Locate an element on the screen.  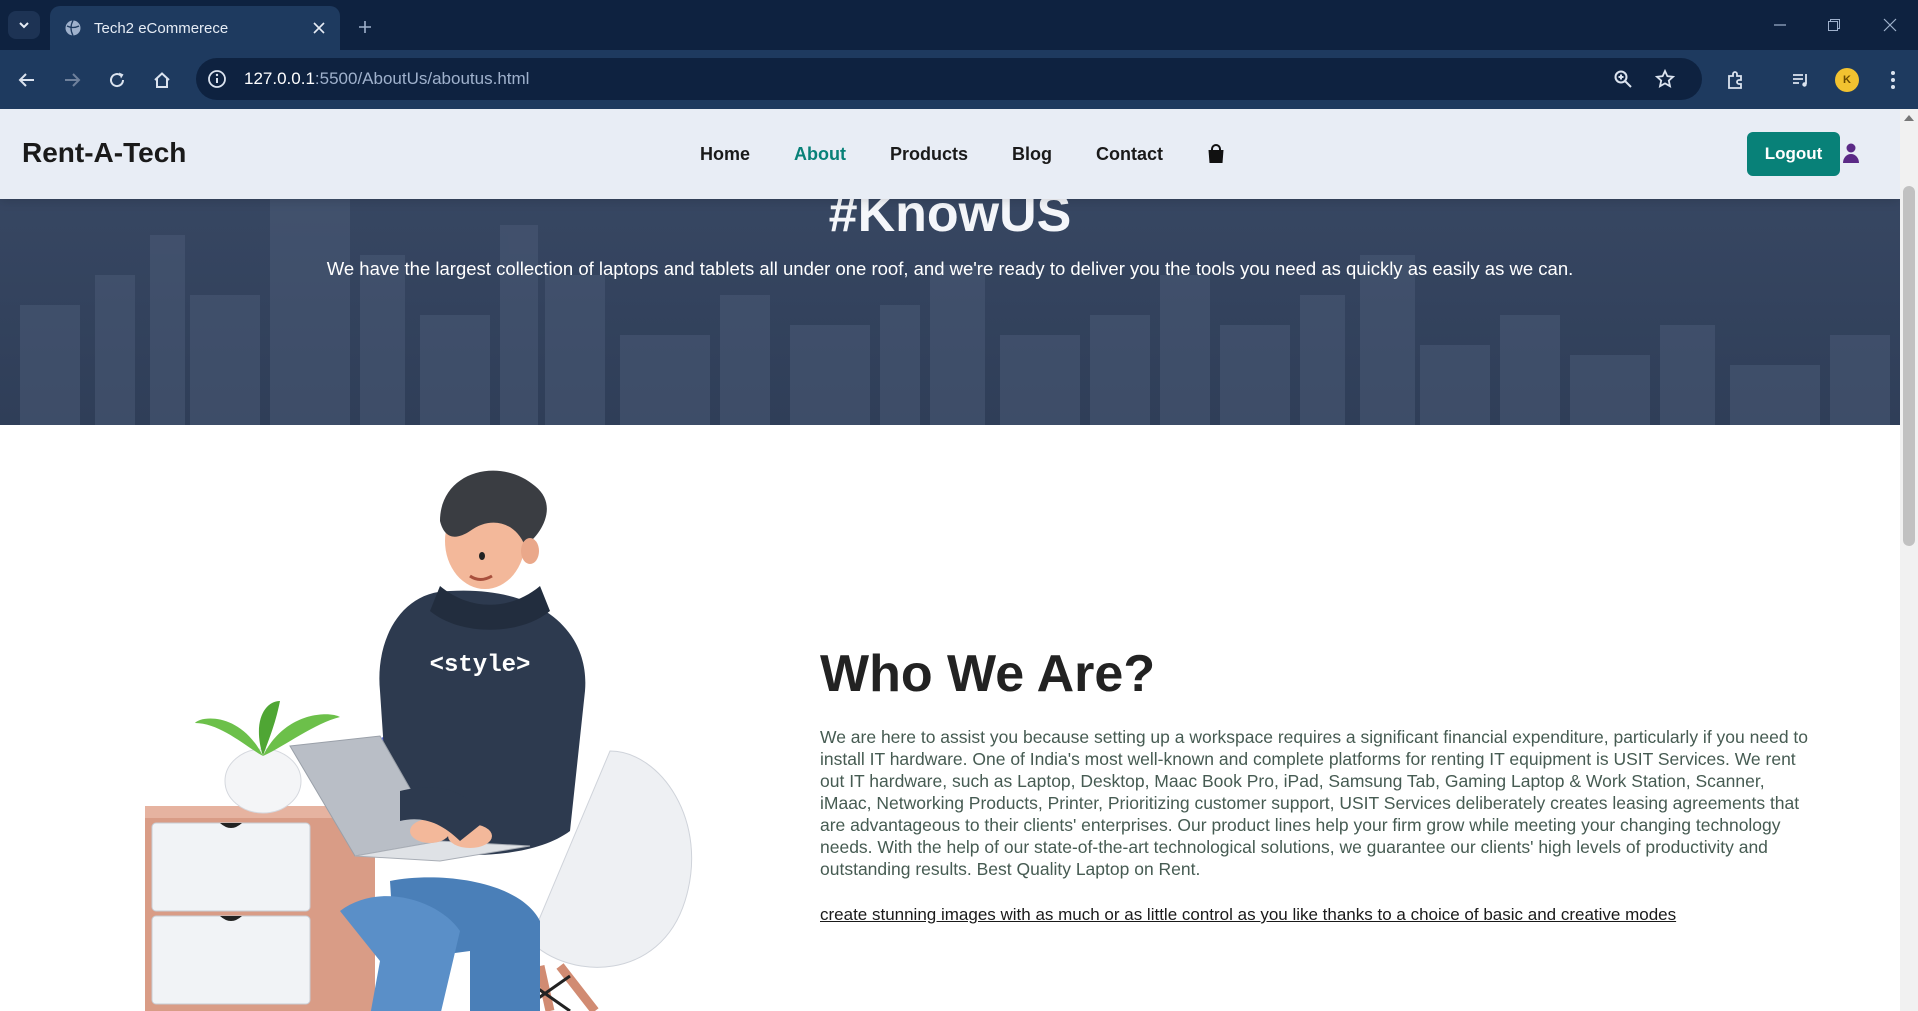
cart-bag-icon is located at coordinates (1216, 154).